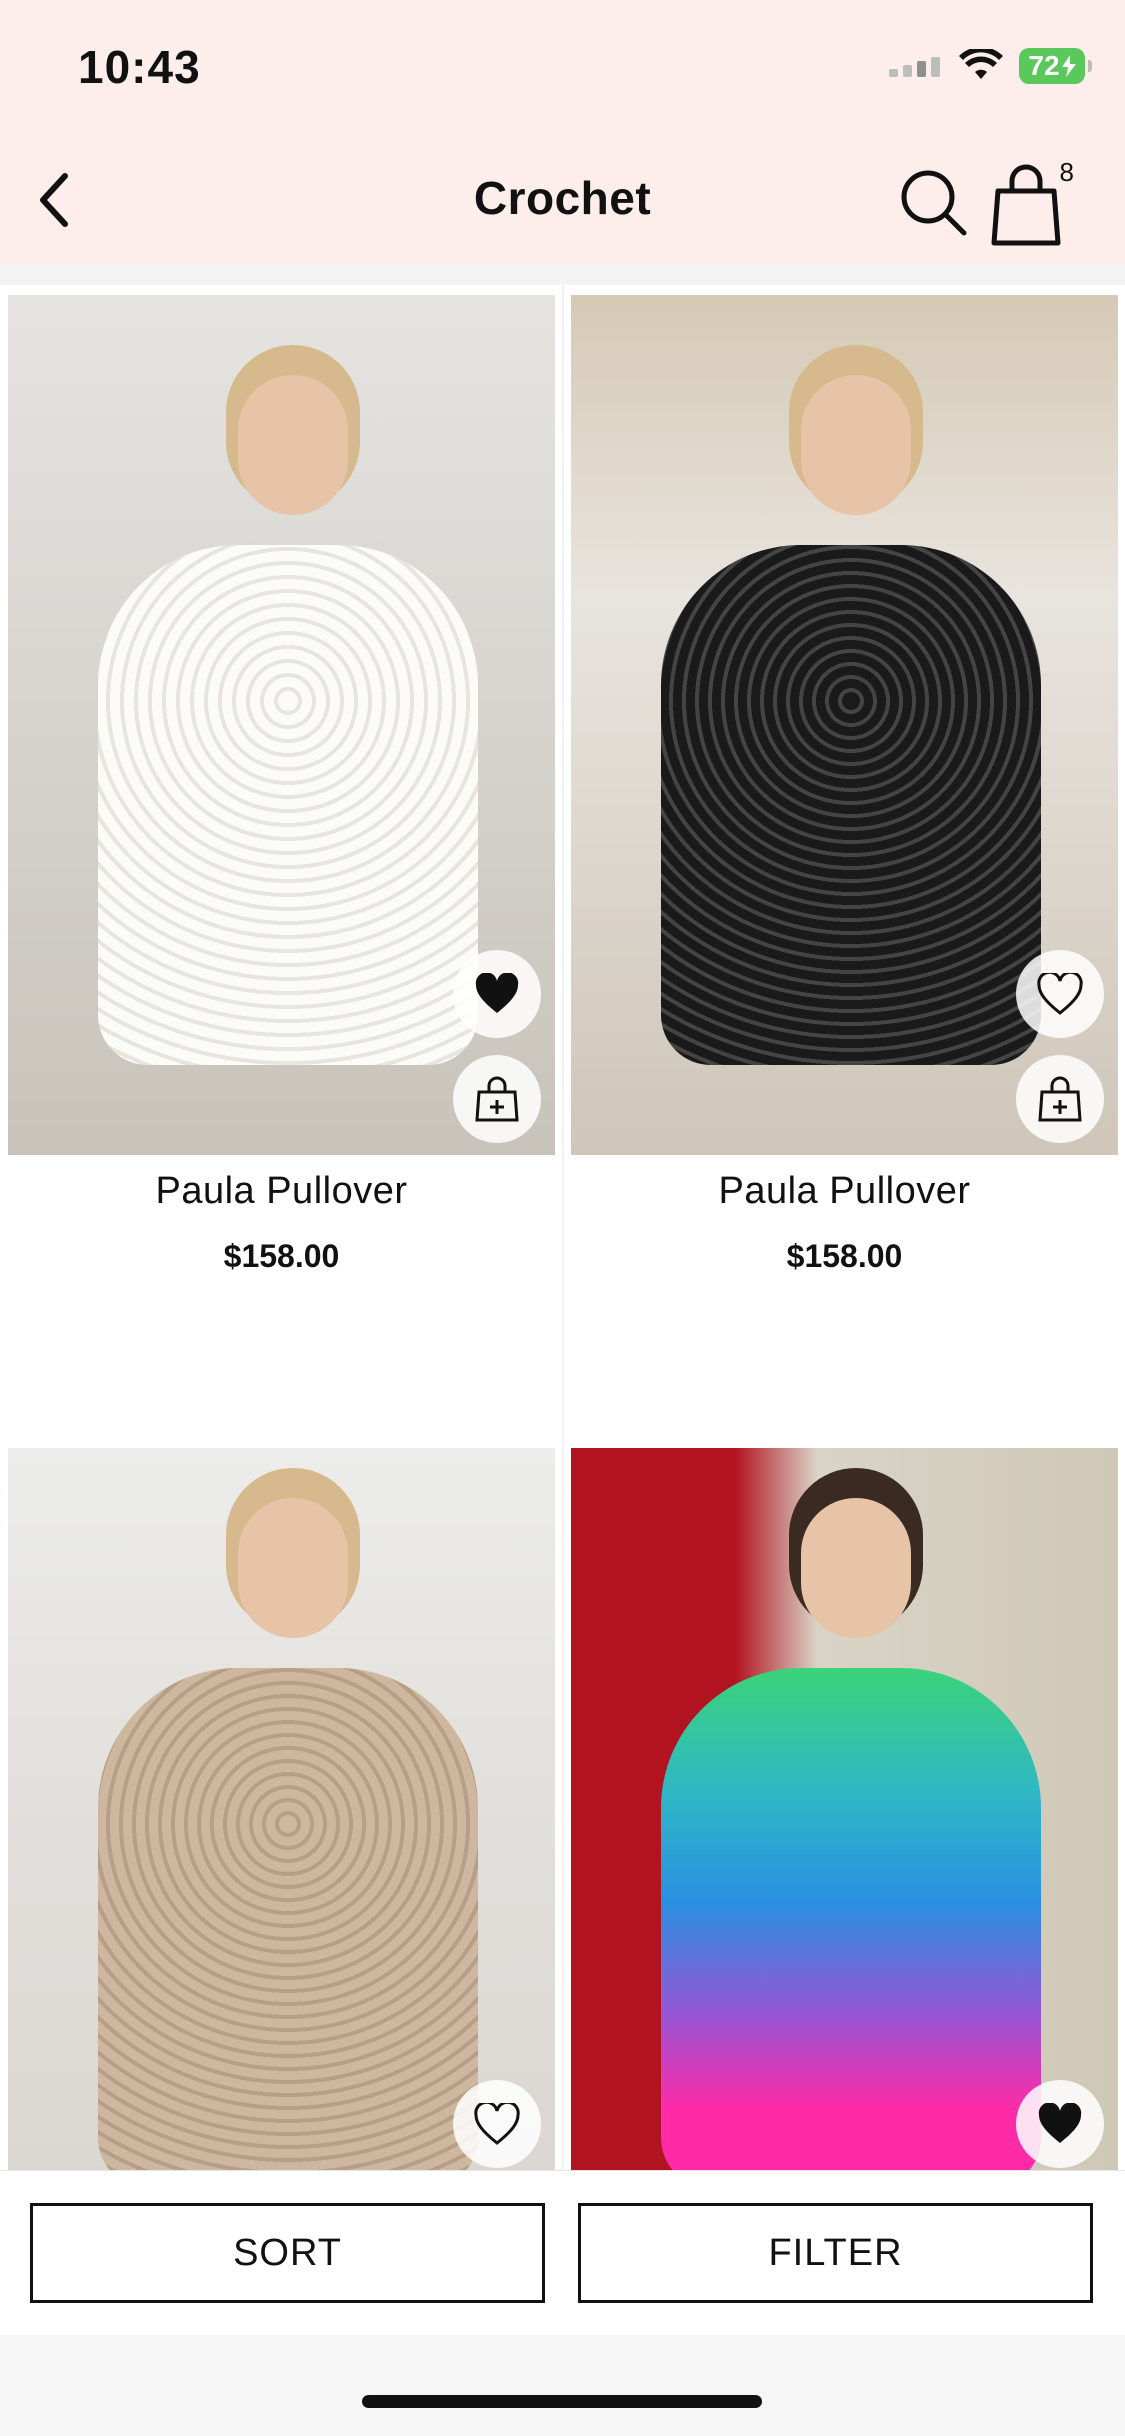  I want to click on sort-button: SORT, so click(287, 2253).